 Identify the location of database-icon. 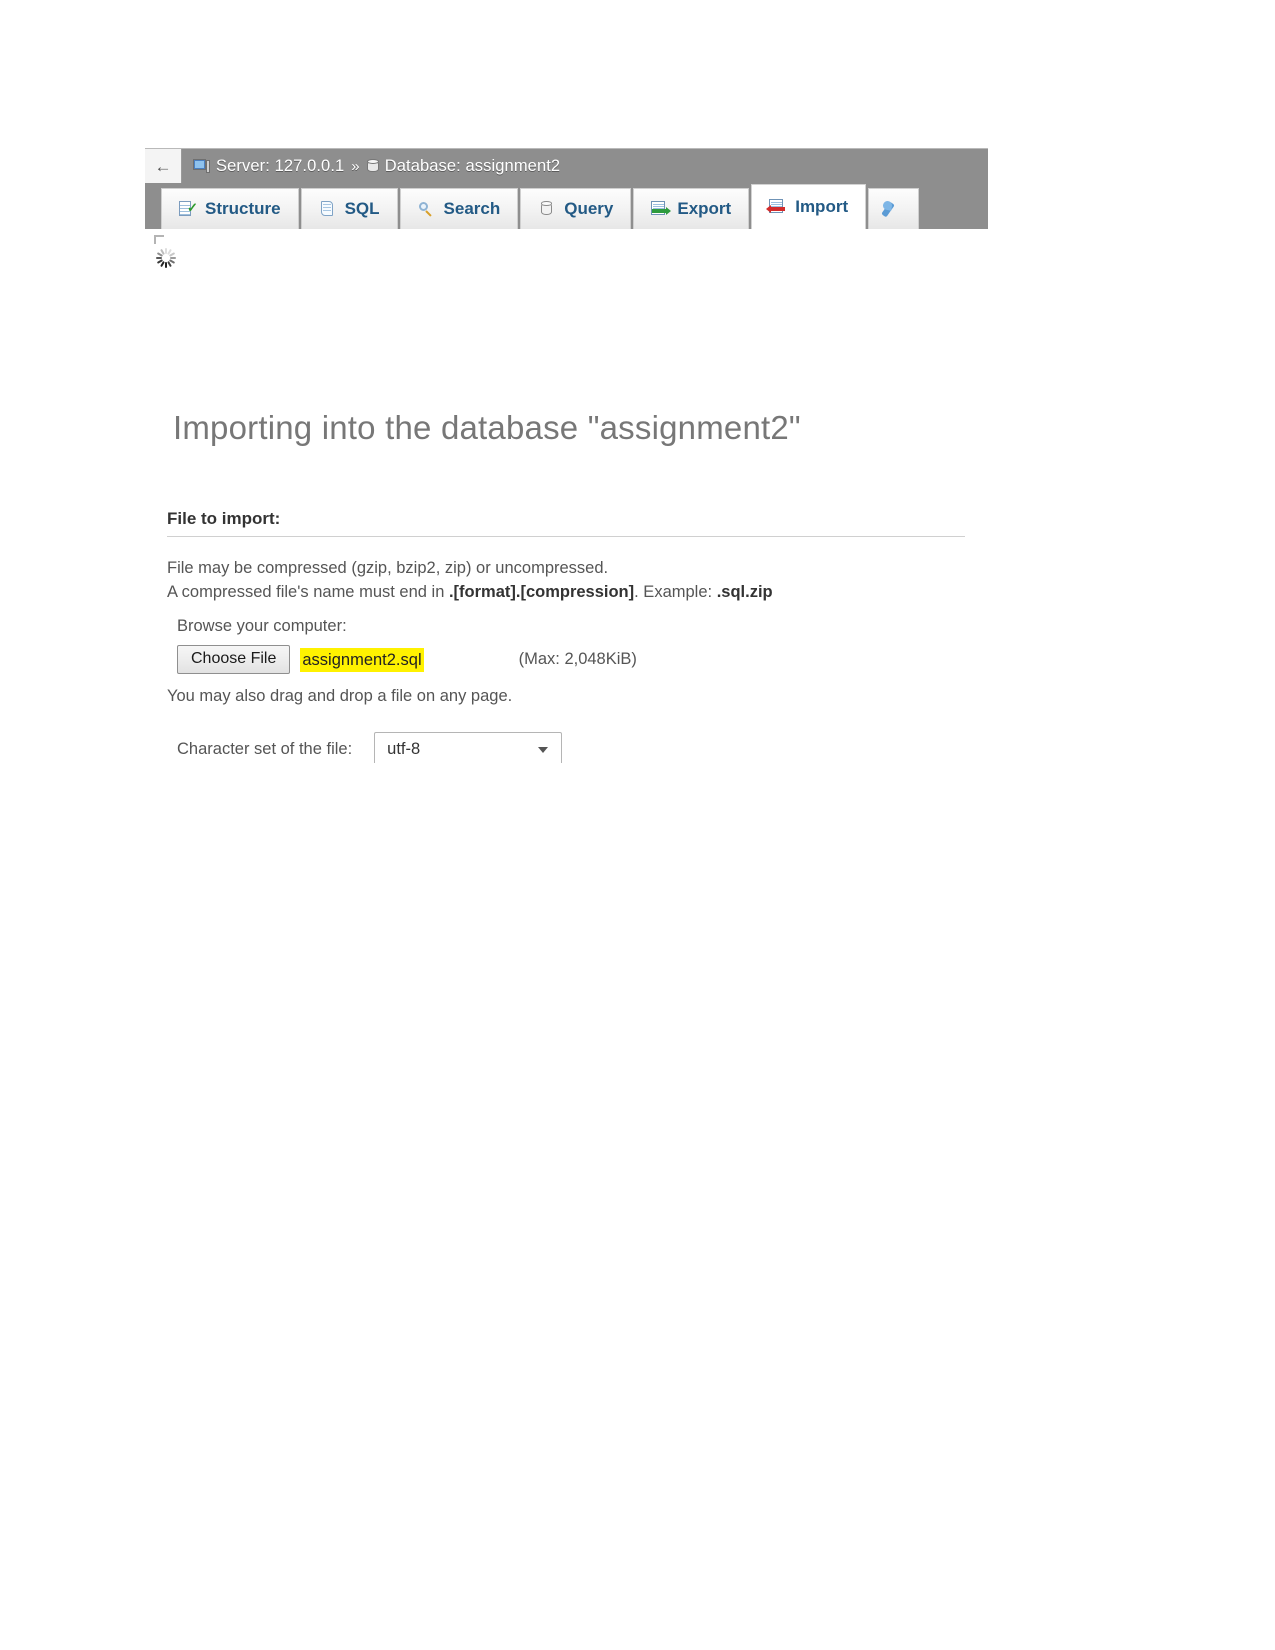
(372, 166).